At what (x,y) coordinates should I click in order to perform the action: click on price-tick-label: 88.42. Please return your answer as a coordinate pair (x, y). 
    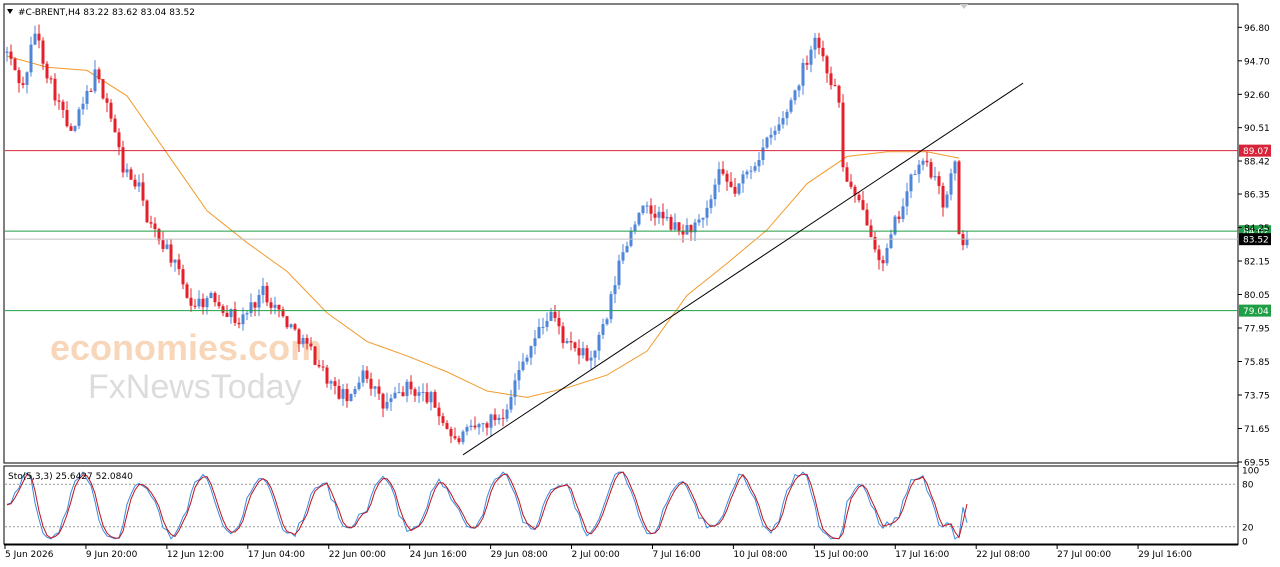
    Looking at the image, I should click on (1257, 163).